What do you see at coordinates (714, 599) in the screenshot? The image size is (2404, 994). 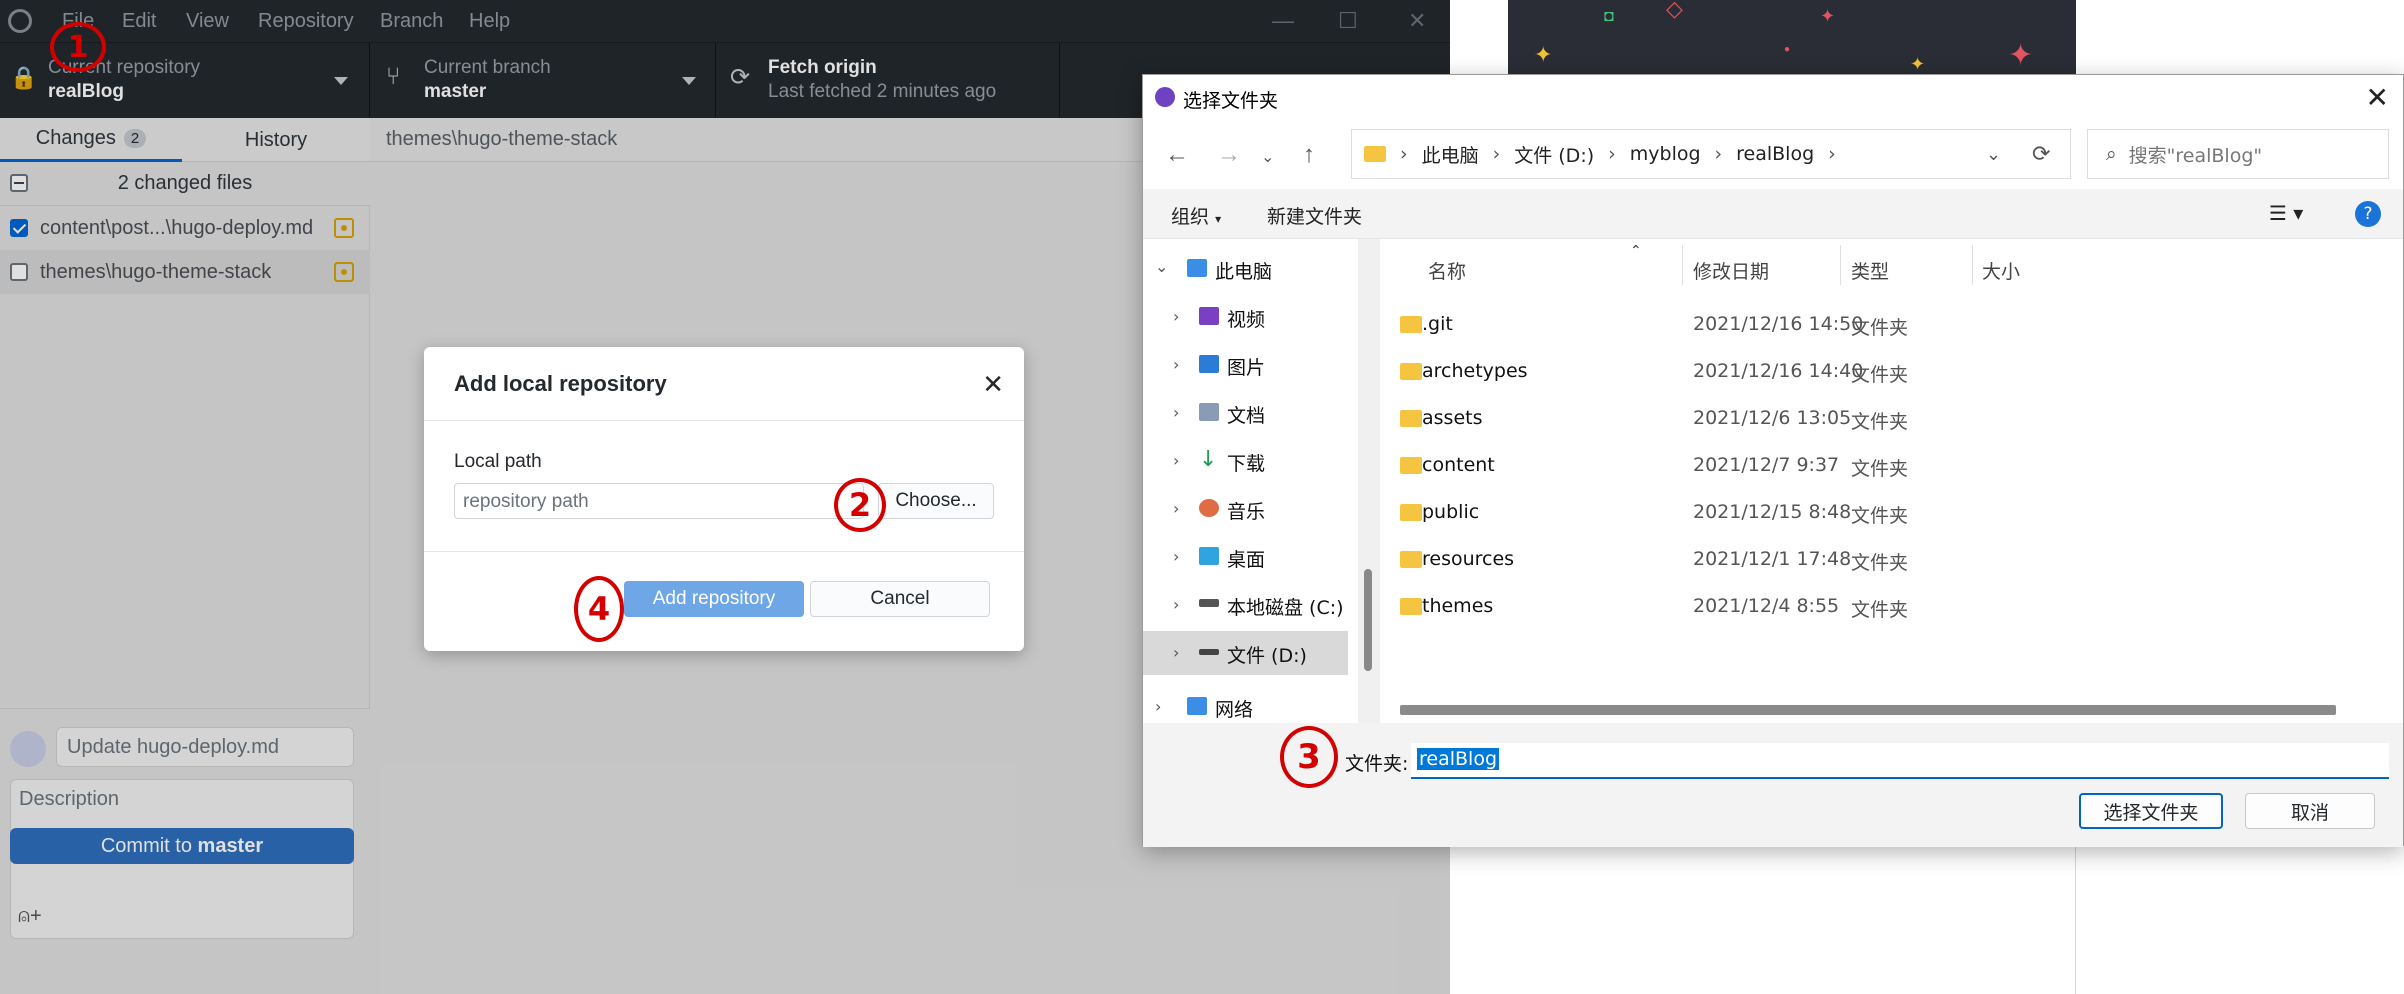 I see `add-repository-button: Add repository` at bounding box center [714, 599].